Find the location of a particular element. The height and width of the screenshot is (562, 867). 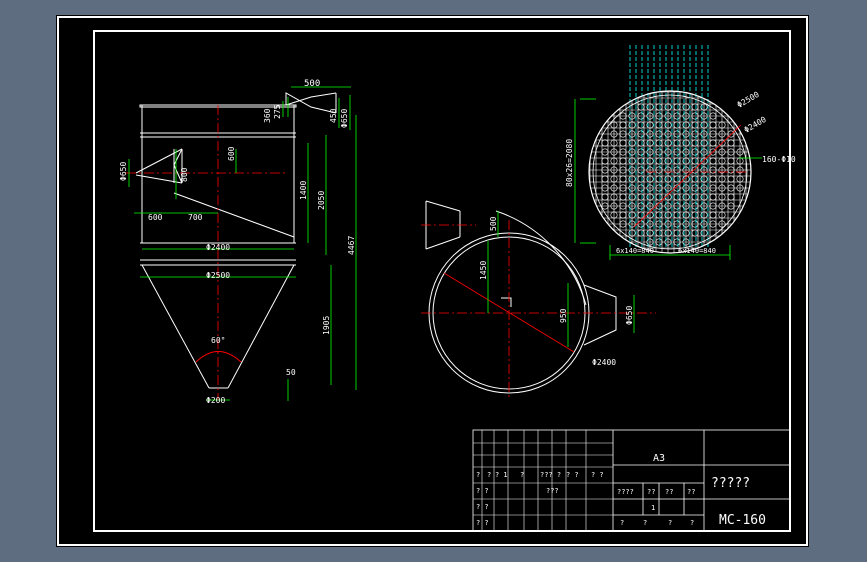

mid-header-2: ?? is located at coordinates (669, 492).